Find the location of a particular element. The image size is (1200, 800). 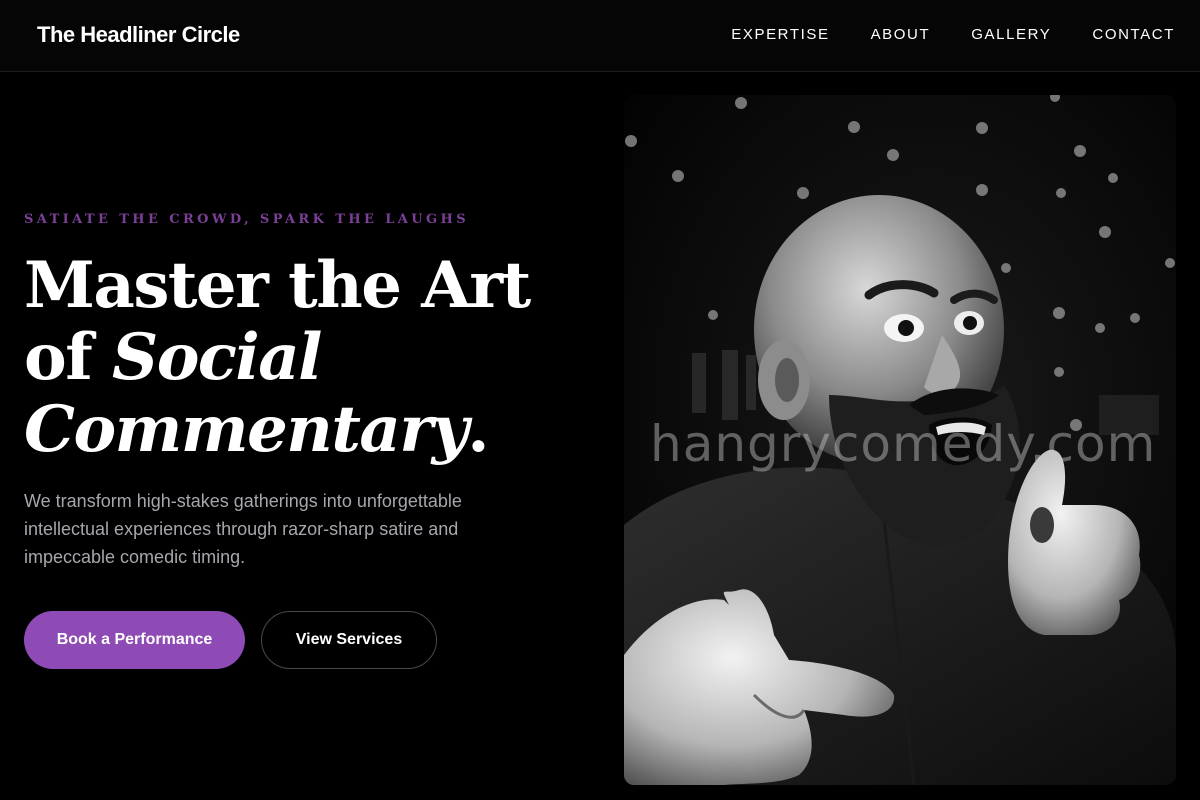

nav-link-about: ABOUT is located at coordinates (901, 35).